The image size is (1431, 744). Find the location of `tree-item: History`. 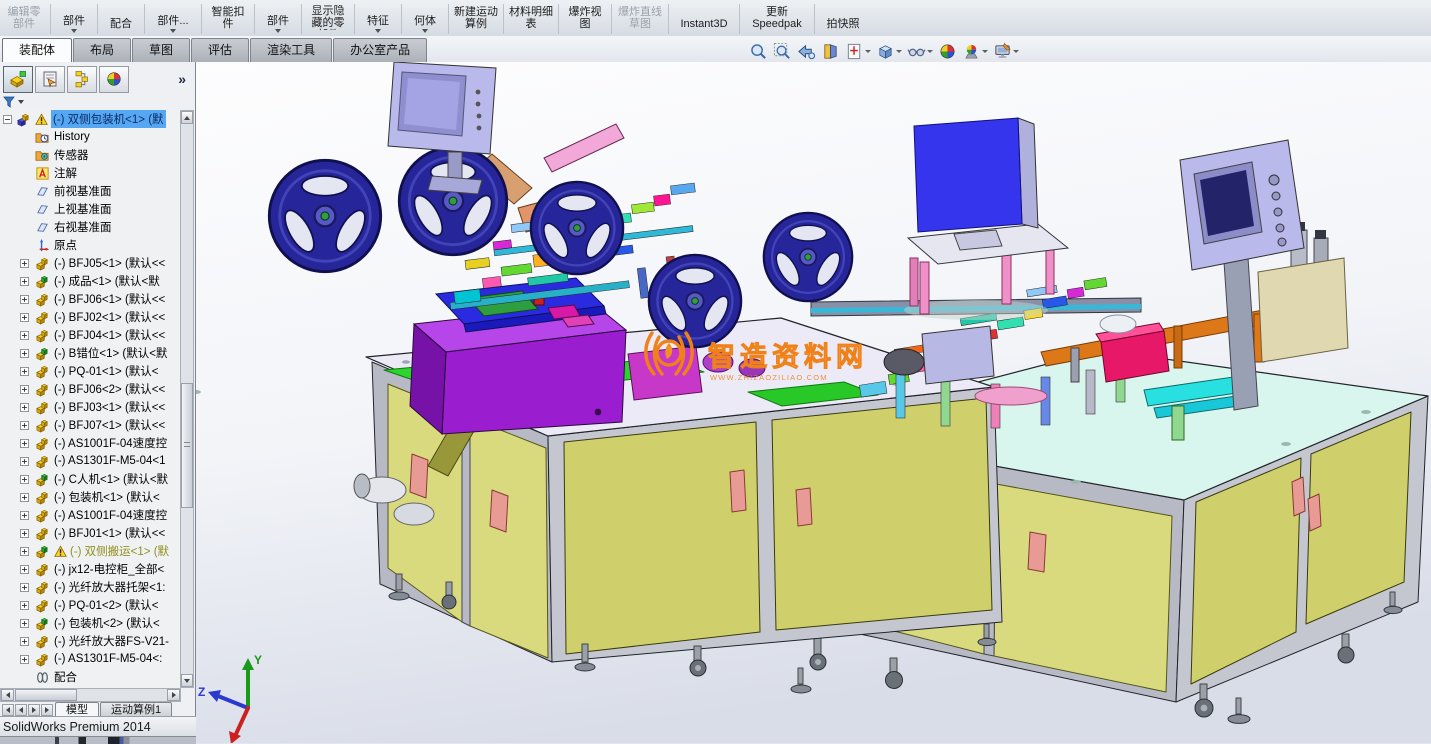

tree-item: History is located at coordinates (90, 137).